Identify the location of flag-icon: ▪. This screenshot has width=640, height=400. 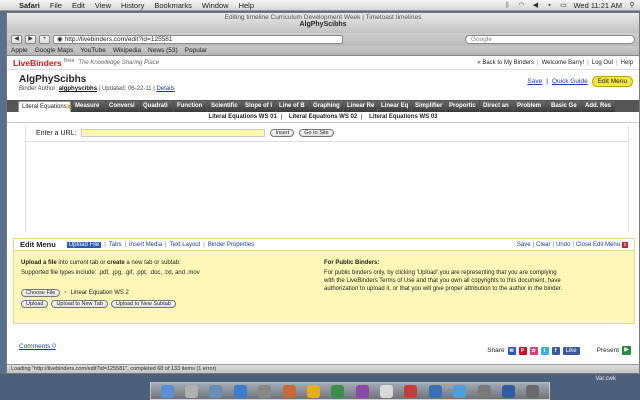
(549, 5).